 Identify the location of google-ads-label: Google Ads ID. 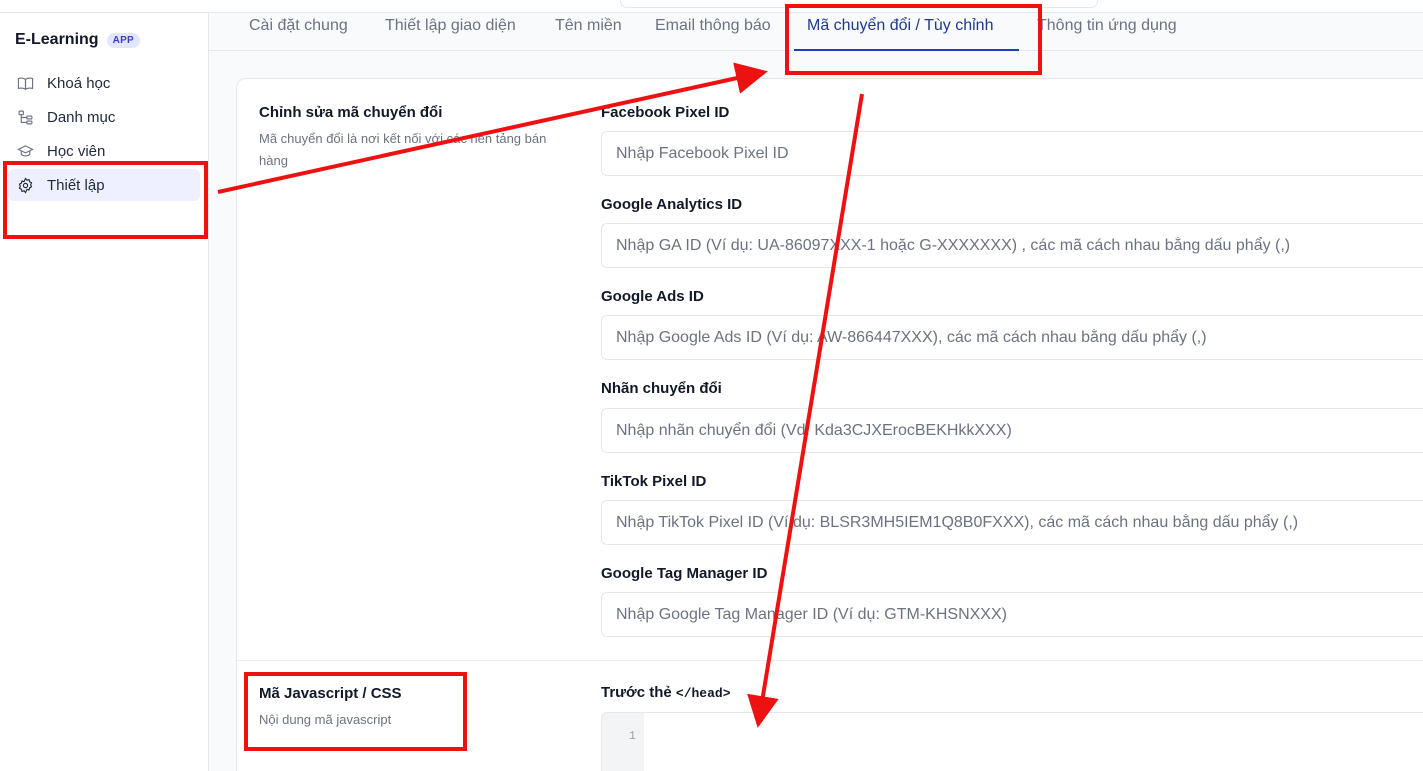
(652, 296).